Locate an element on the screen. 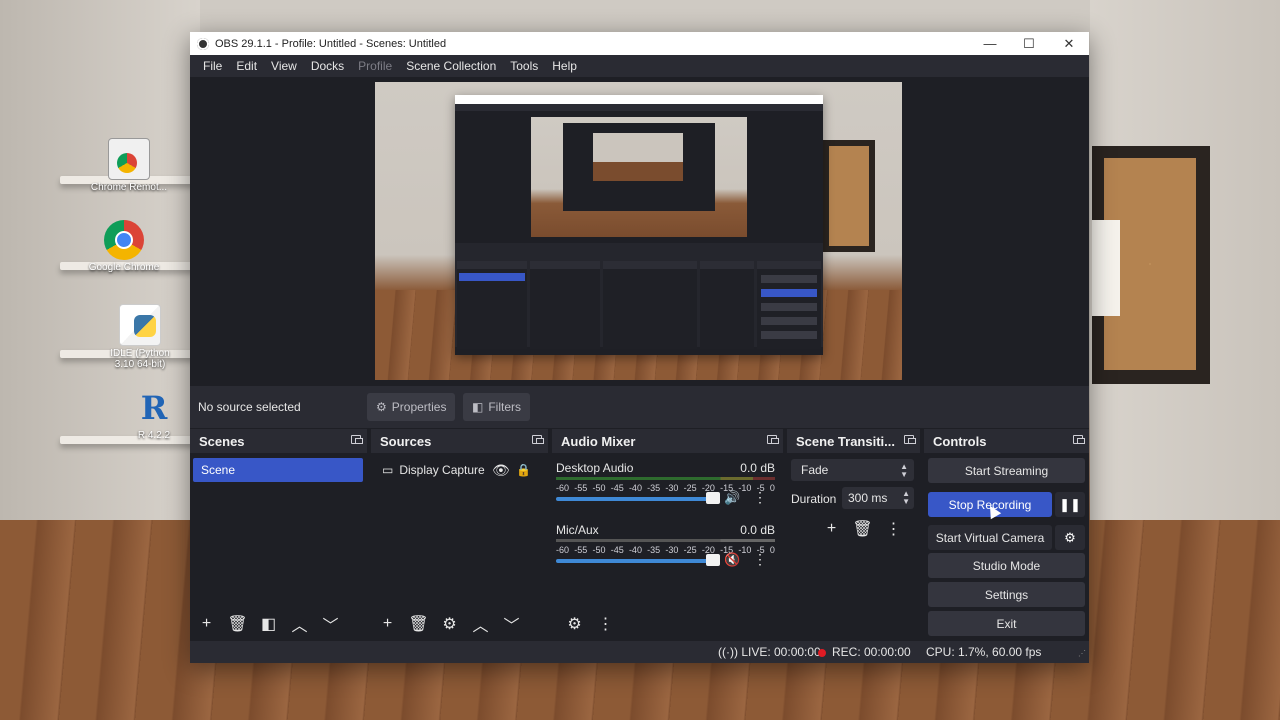  menu-edit: Edit is located at coordinates (246, 66).